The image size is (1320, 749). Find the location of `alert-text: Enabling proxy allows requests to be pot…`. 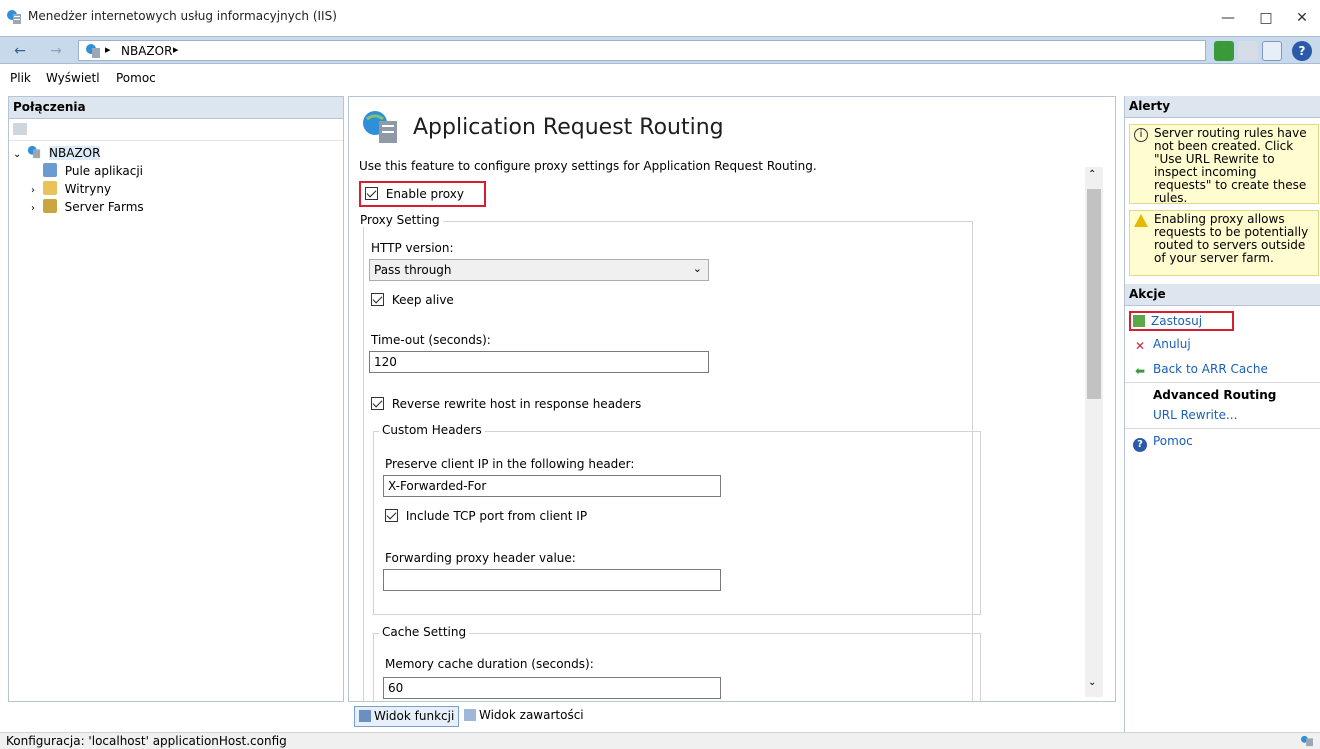

alert-text: Enabling proxy allows requests to be pot… is located at coordinates (1231, 238).